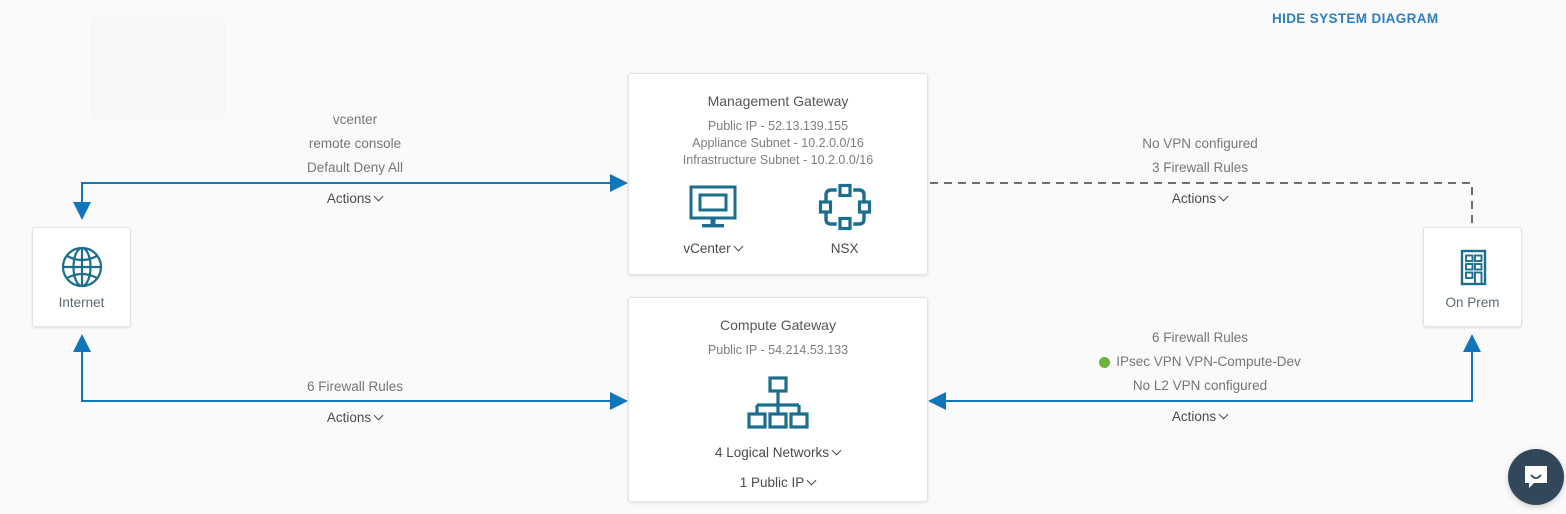  I want to click on nsx-label-wrap: NSX, so click(845, 248).